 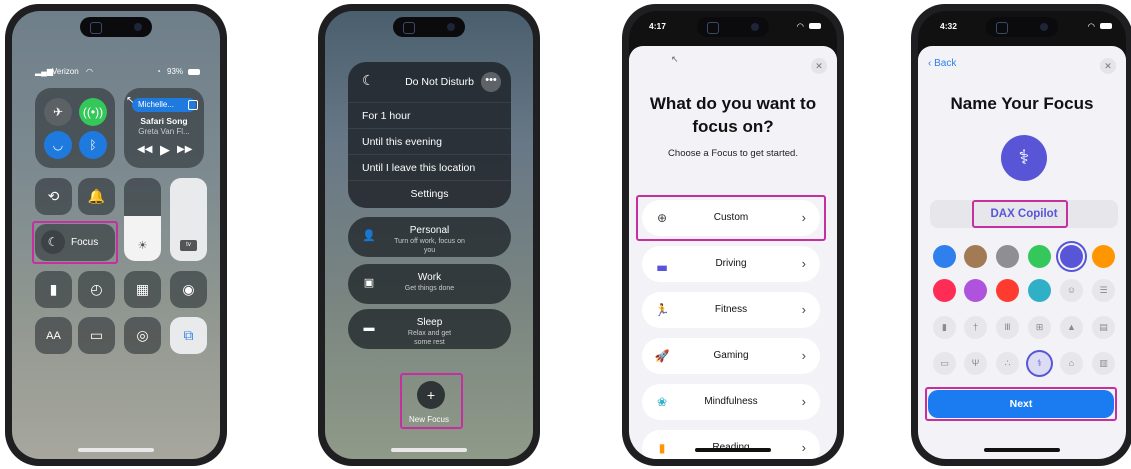 What do you see at coordinates (53, 289) in the screenshot?
I see `flashlight-icon: ▮` at bounding box center [53, 289].